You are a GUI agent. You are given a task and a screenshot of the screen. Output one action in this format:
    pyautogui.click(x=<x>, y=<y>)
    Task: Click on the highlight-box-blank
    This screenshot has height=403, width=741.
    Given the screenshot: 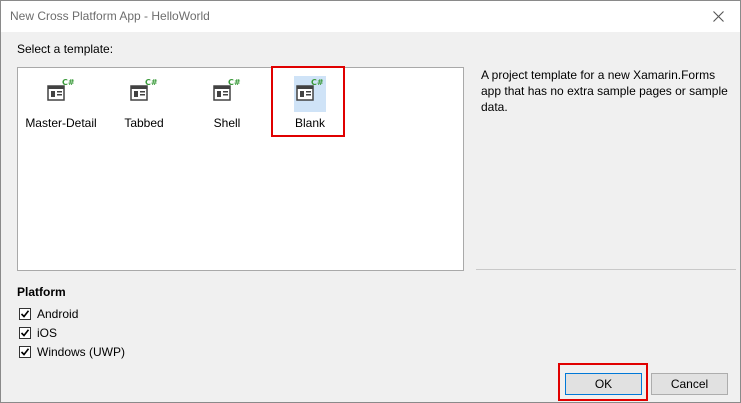 What is the action you would take?
    pyautogui.click(x=308, y=101)
    